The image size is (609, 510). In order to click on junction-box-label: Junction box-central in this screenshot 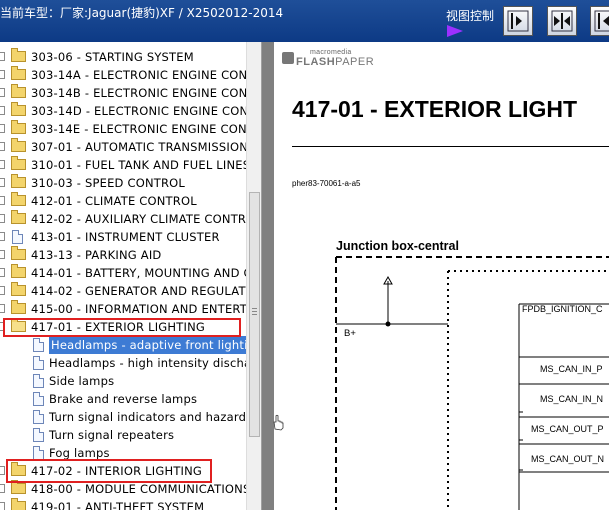, I will do `click(397, 246)`.